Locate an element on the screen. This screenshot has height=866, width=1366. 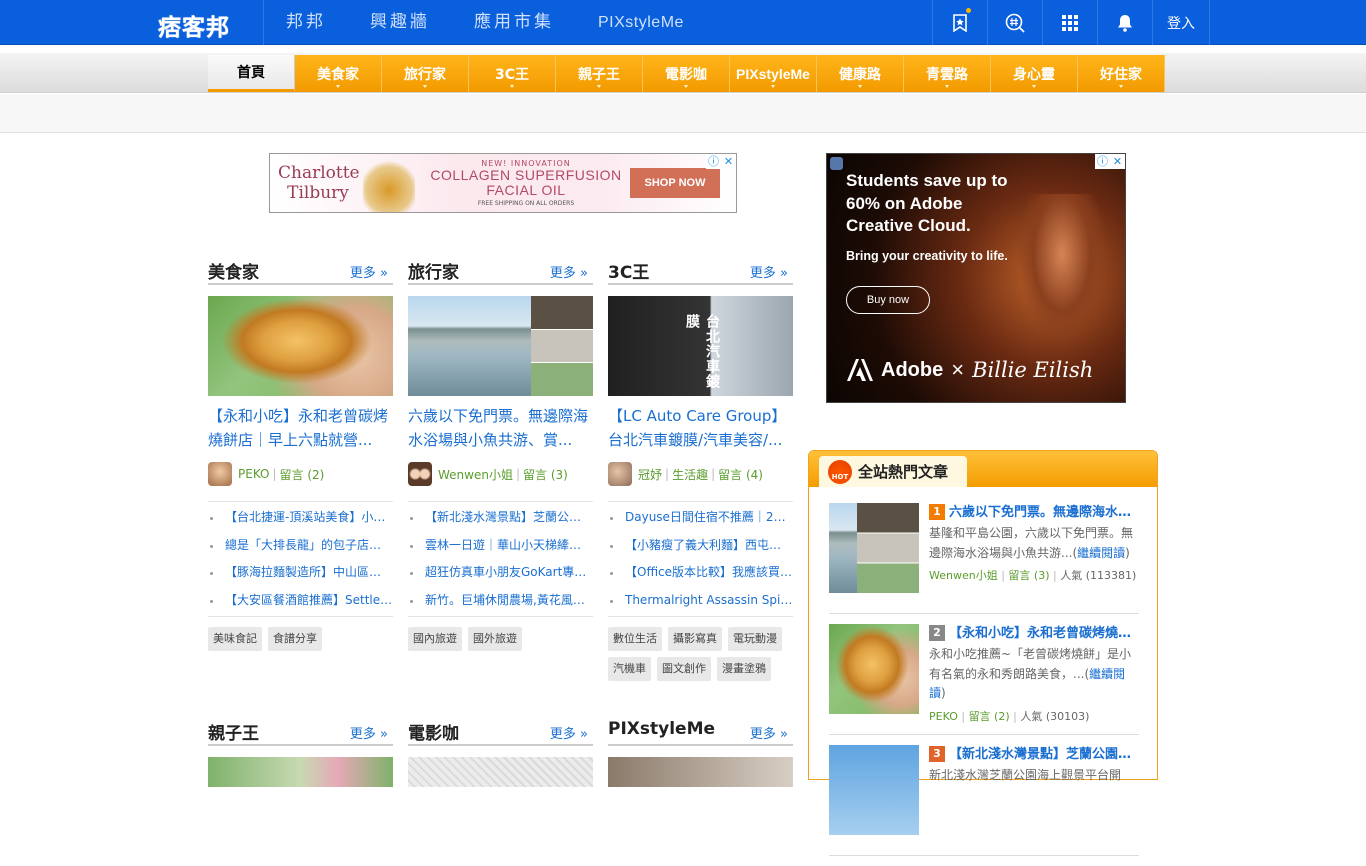
nav-pixstyleme: PIXstyleMe is located at coordinates (641, 22).